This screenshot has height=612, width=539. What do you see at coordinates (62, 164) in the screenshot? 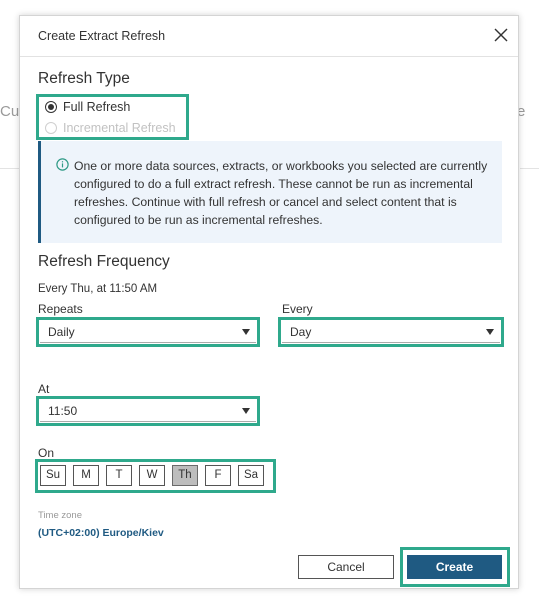
I see `info-icon` at bounding box center [62, 164].